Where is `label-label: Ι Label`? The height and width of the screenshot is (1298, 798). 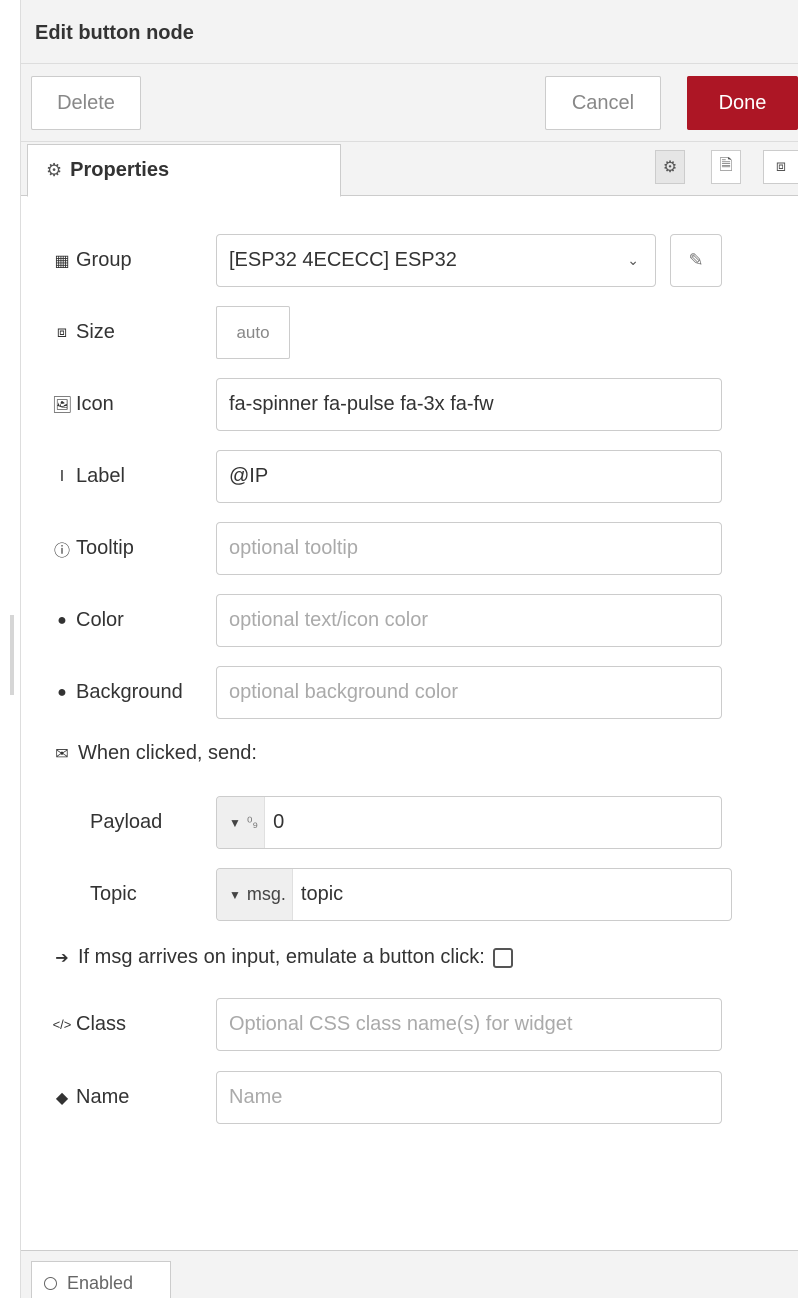 label-label: Ι Label is located at coordinates (88, 476).